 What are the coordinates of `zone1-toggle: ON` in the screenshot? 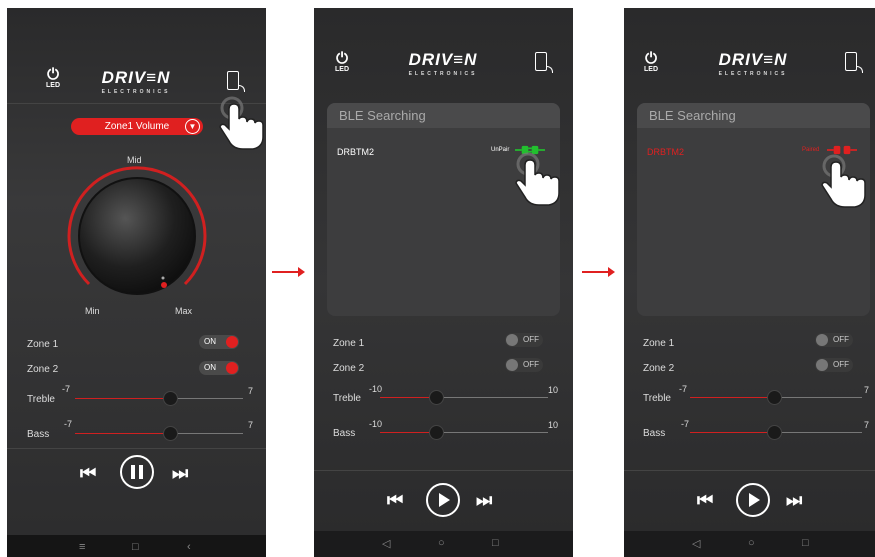 It's located at (219, 342).